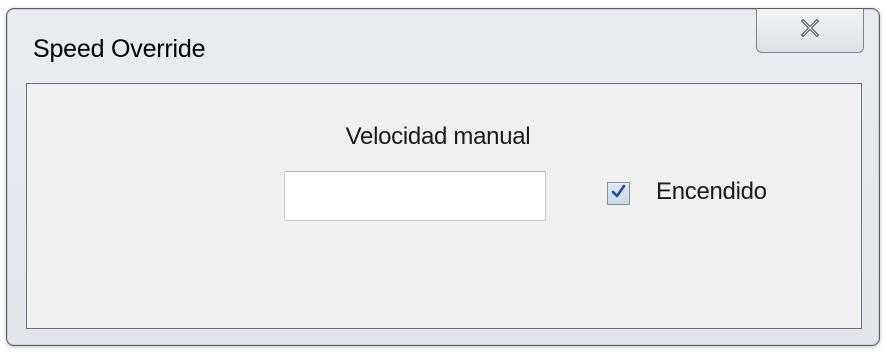 The height and width of the screenshot is (353, 886). Describe the element at coordinates (119, 49) in the screenshot. I see `window-title: Speed Override` at that location.